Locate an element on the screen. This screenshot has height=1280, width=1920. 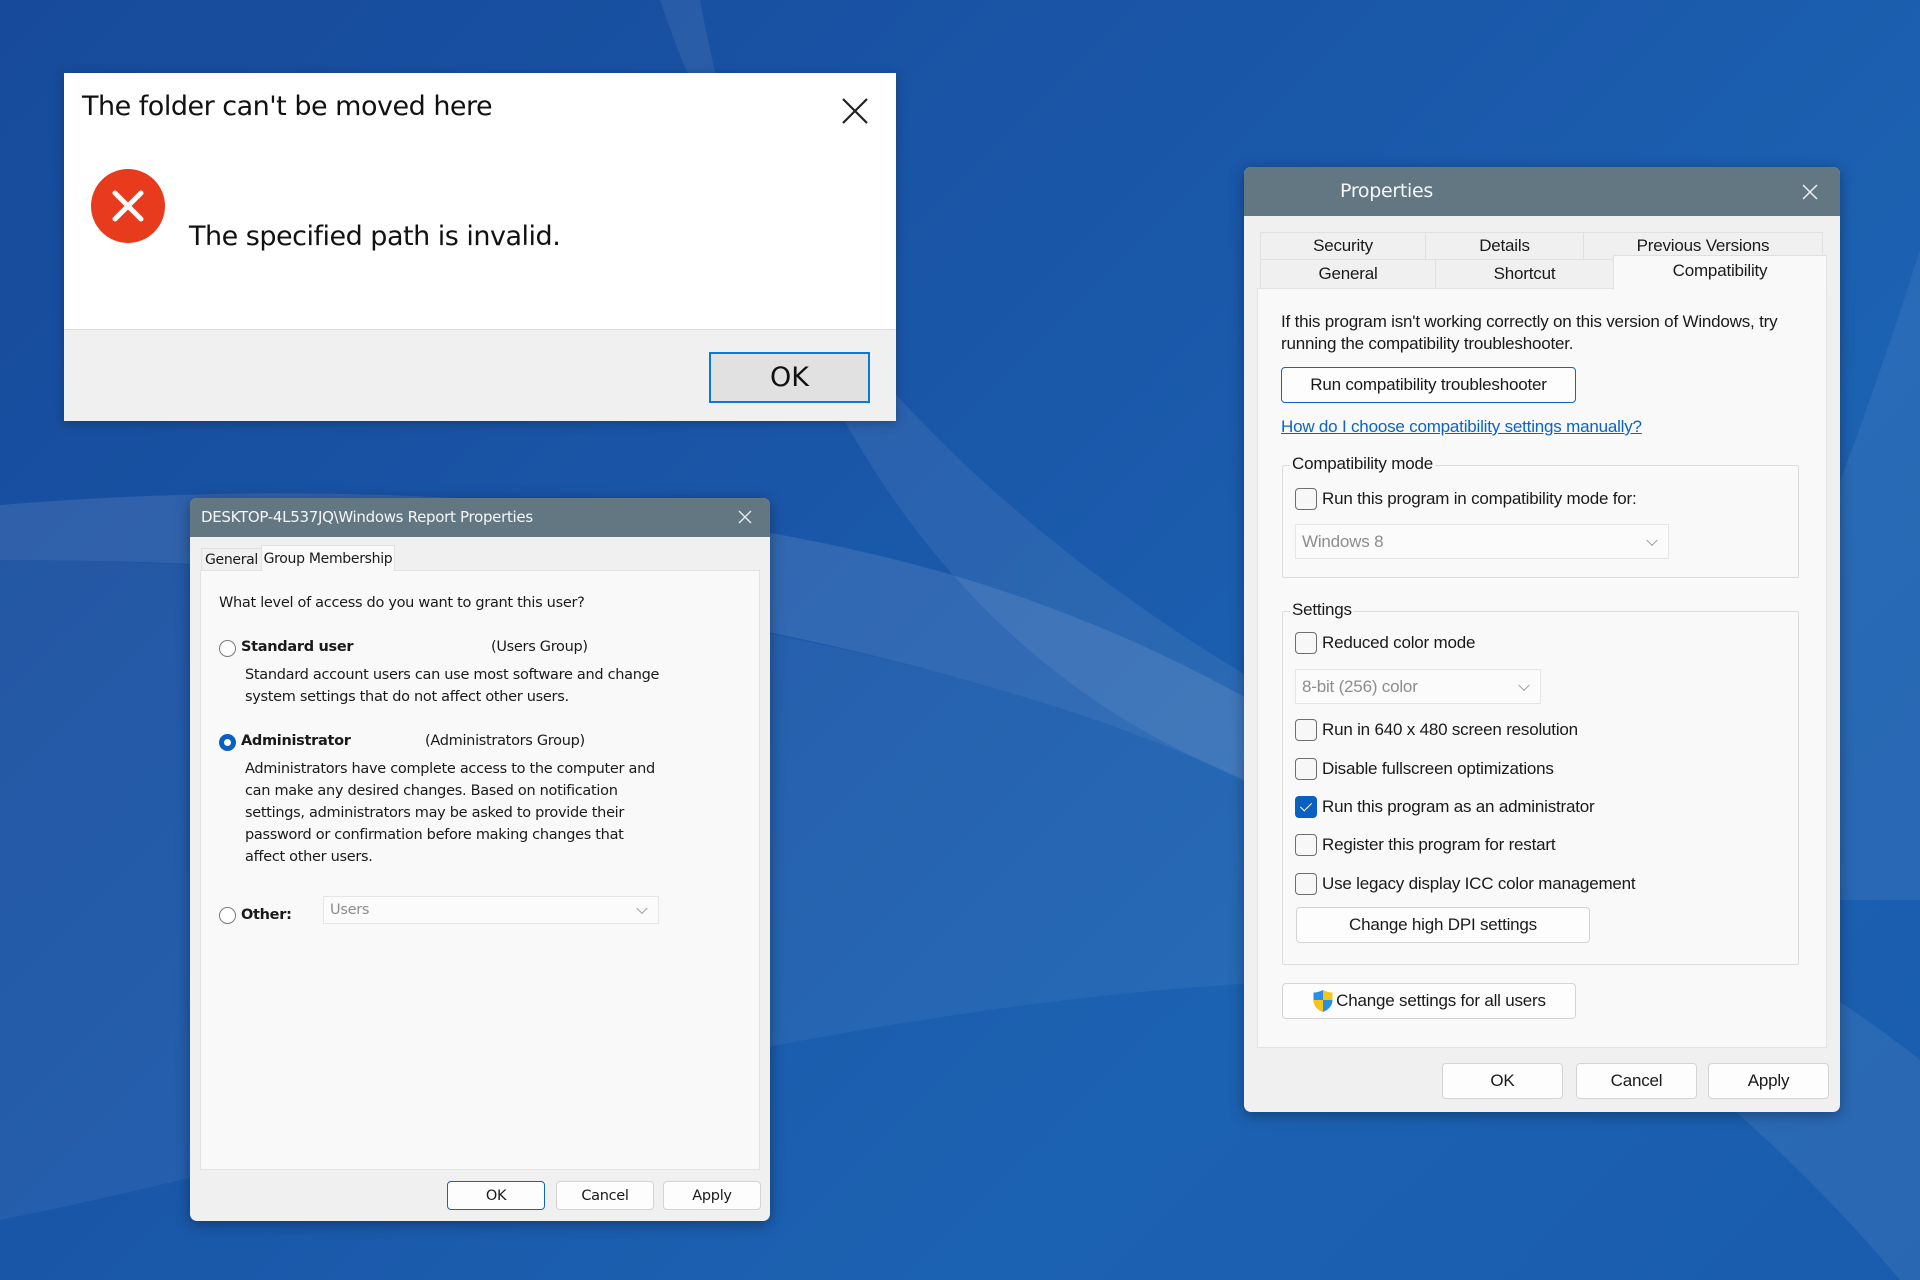
tab-compatibility: Compatibility is located at coordinates (1720, 272).